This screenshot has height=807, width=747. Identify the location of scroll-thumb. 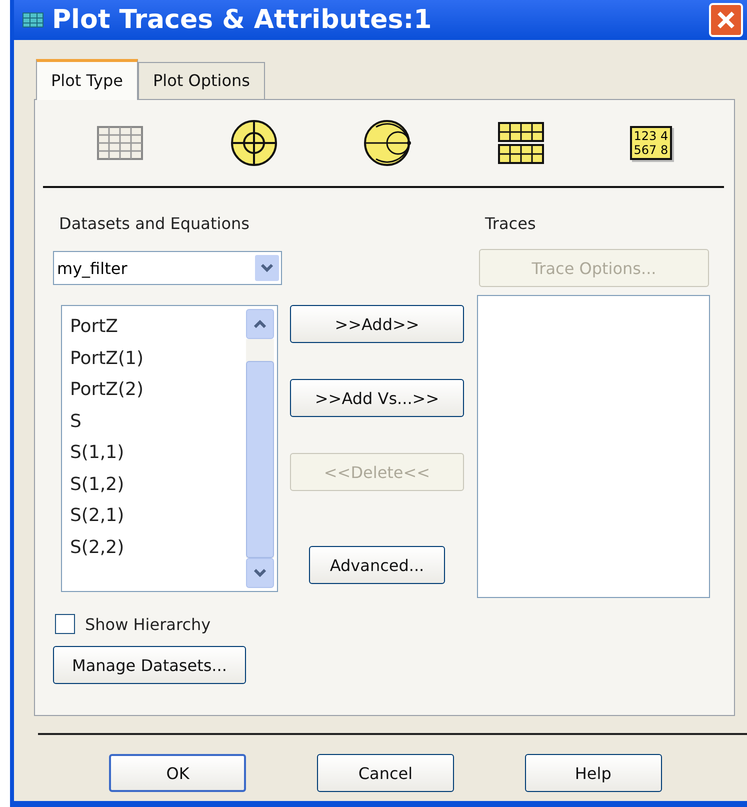
(260, 459).